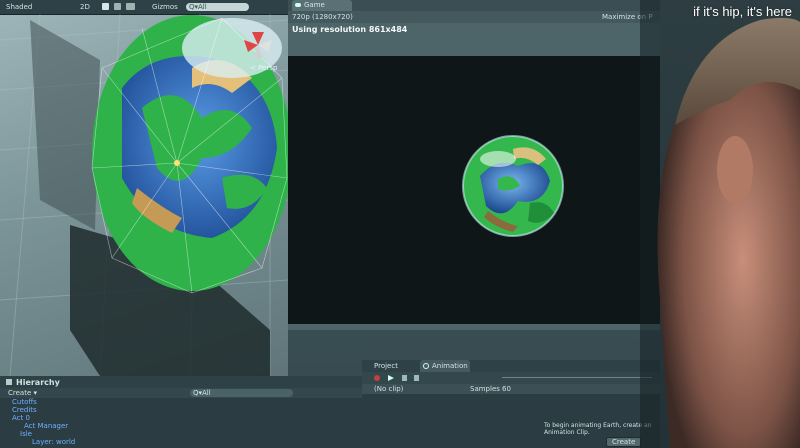 Image resolution: width=800 pixels, height=448 pixels. I want to click on watermark-text: if it's hip, it's here, so click(742, 11).